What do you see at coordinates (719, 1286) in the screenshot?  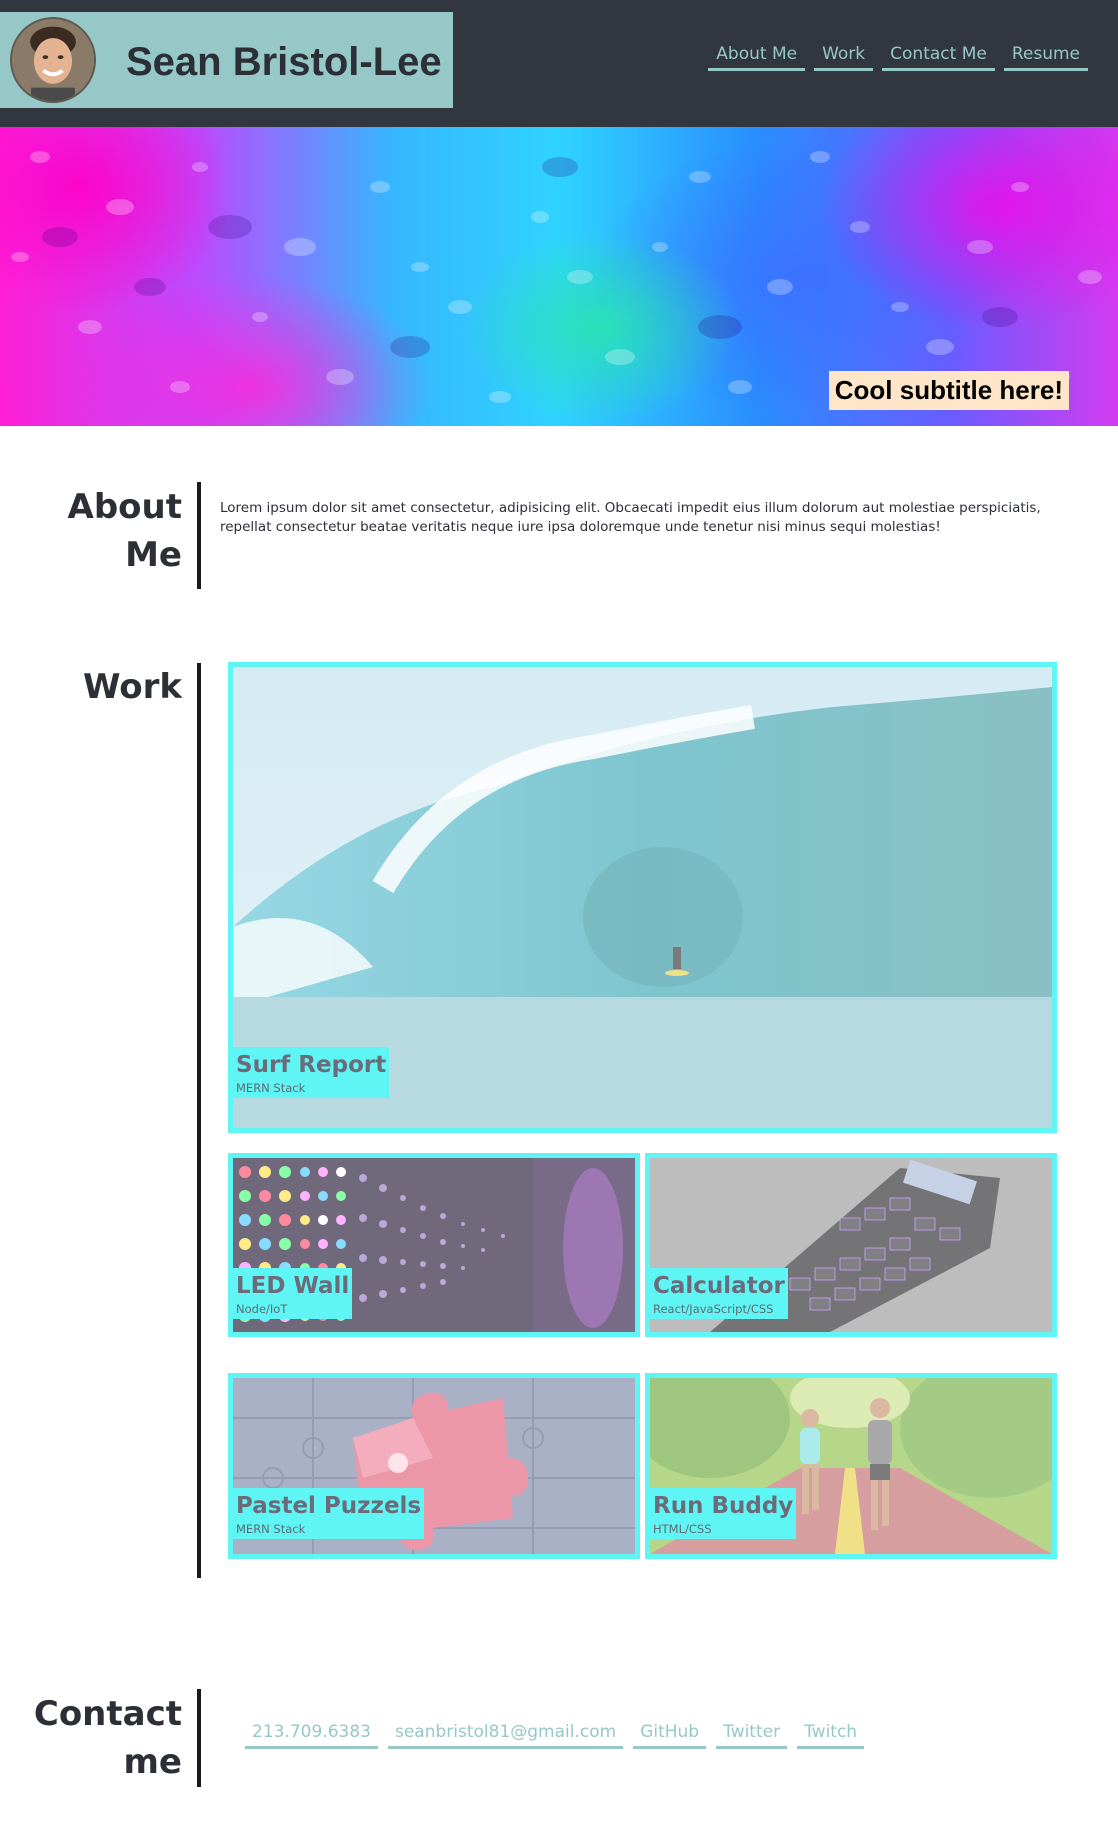 I see `project-title: Calculator` at bounding box center [719, 1286].